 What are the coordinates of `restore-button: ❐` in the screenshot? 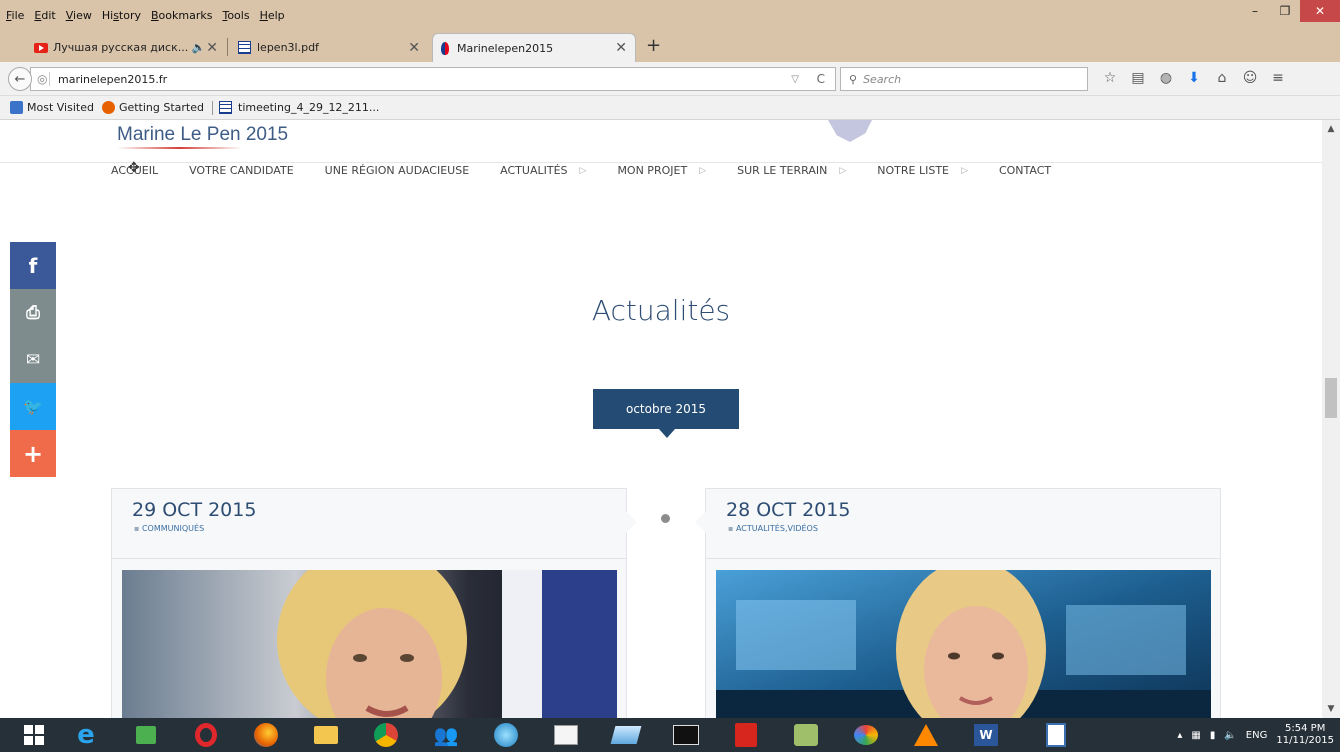 It's located at (1285, 11).